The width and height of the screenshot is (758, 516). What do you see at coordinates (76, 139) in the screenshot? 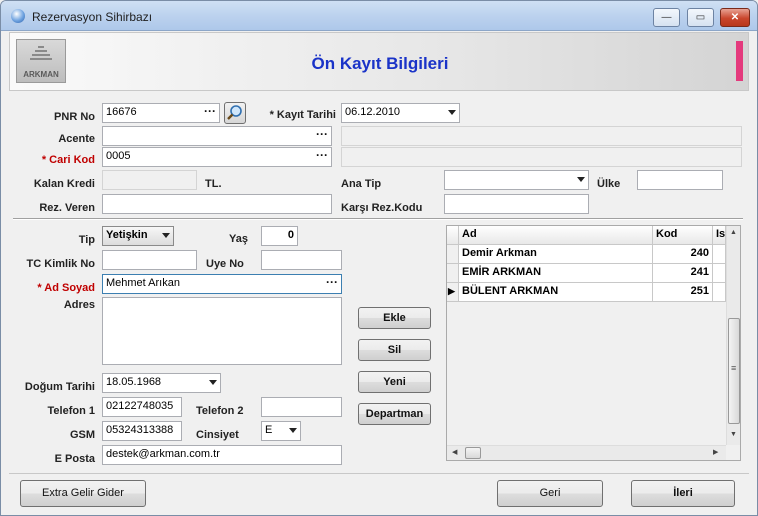
I see `acente-label: Acente` at bounding box center [76, 139].